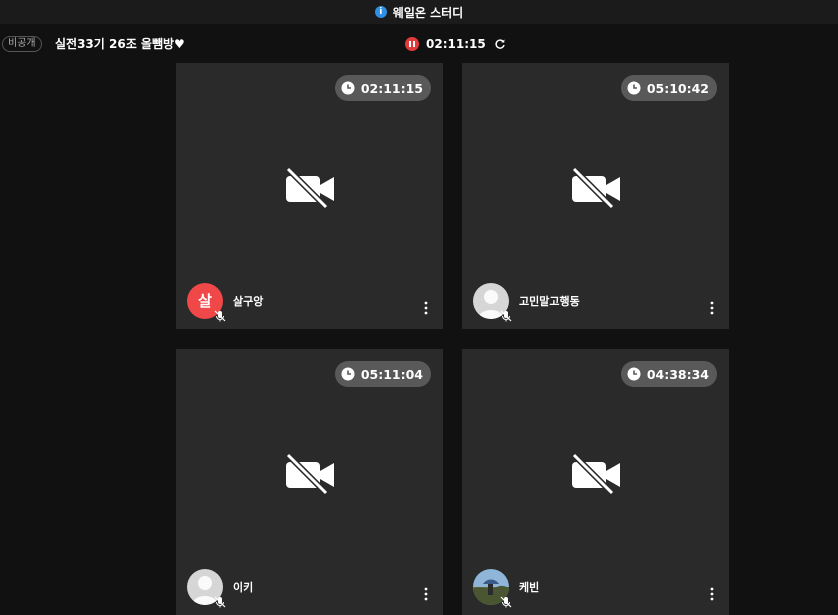 Image resolution: width=838 pixels, height=615 pixels. Describe the element at coordinates (391, 88) in the screenshot. I see `study-time: 02:11:15` at that location.